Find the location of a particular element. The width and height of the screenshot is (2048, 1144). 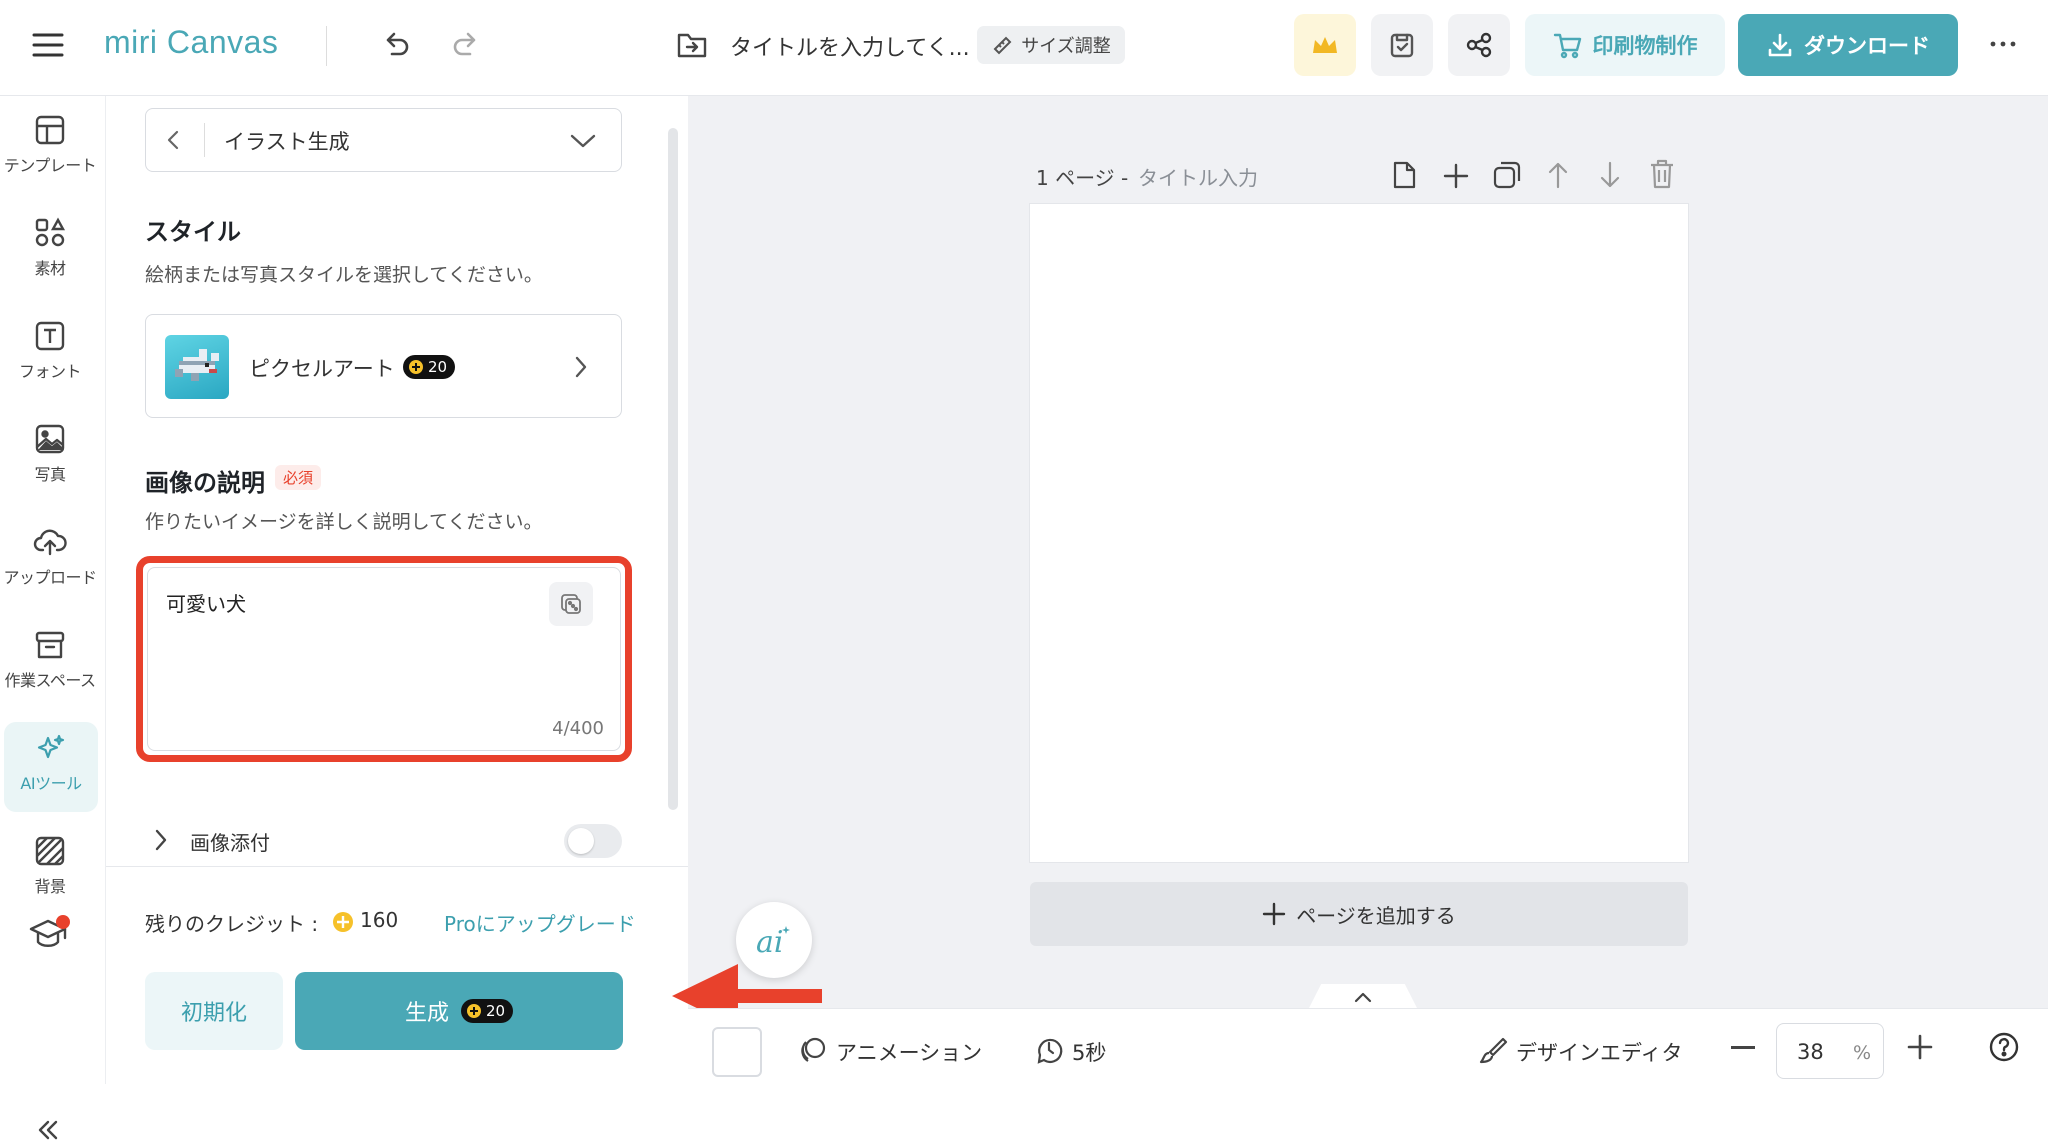

tool-select-dropdown: イラスト生成 is located at coordinates (383, 140).